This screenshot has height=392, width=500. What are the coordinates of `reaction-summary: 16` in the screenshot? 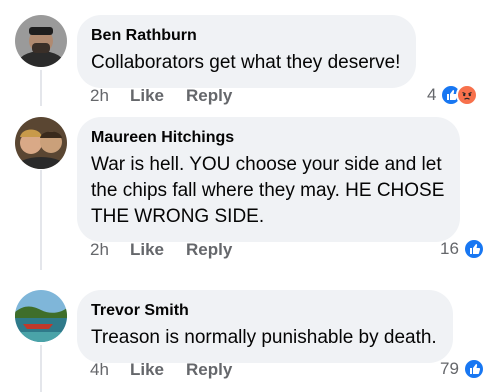 It's located at (462, 249).